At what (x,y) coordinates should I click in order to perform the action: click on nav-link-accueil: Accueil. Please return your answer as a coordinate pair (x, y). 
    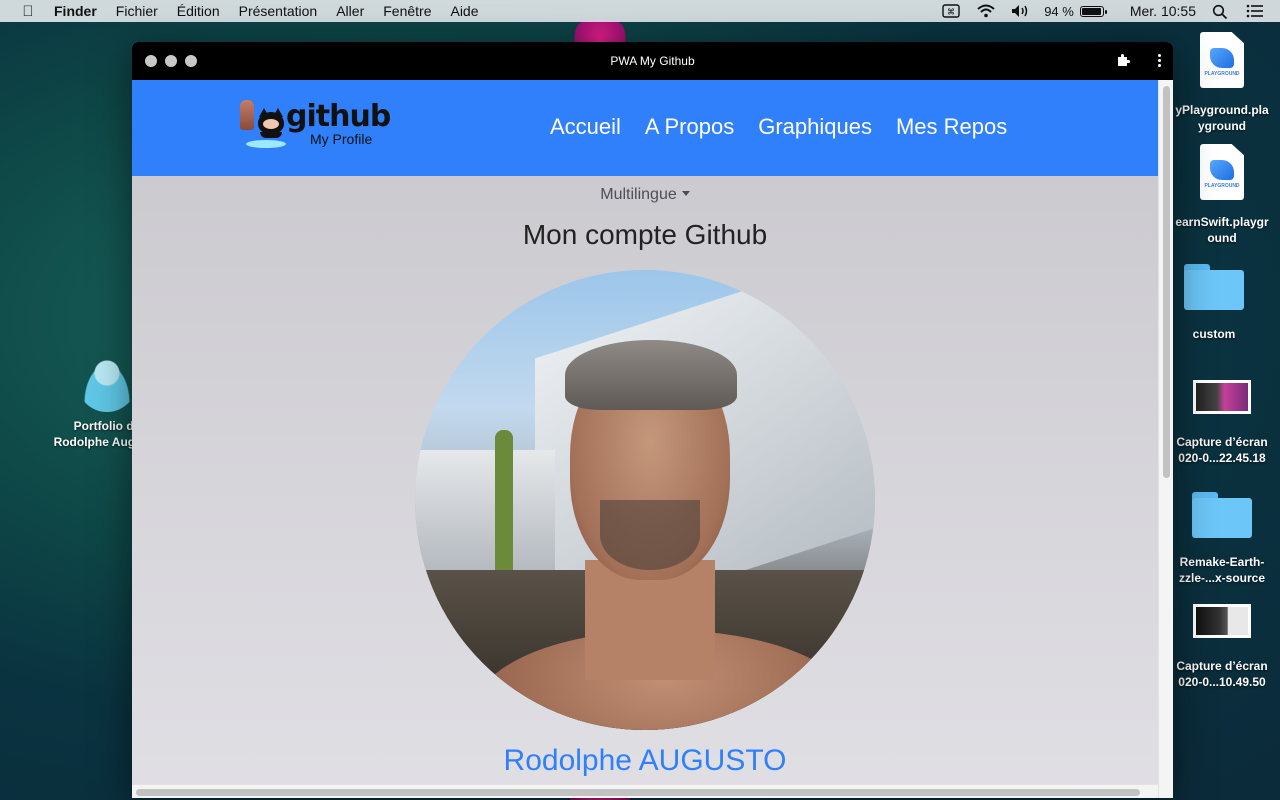
    Looking at the image, I should click on (585, 127).